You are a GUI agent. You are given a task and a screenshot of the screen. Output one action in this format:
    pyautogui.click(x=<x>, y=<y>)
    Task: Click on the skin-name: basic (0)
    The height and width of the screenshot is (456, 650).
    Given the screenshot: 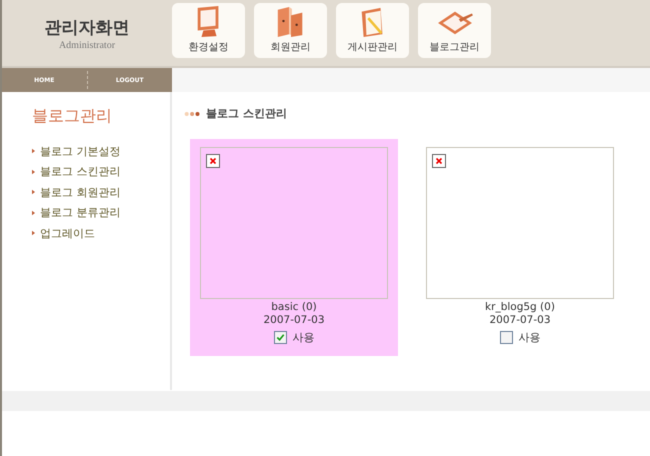 What is the action you would take?
    pyautogui.click(x=294, y=307)
    